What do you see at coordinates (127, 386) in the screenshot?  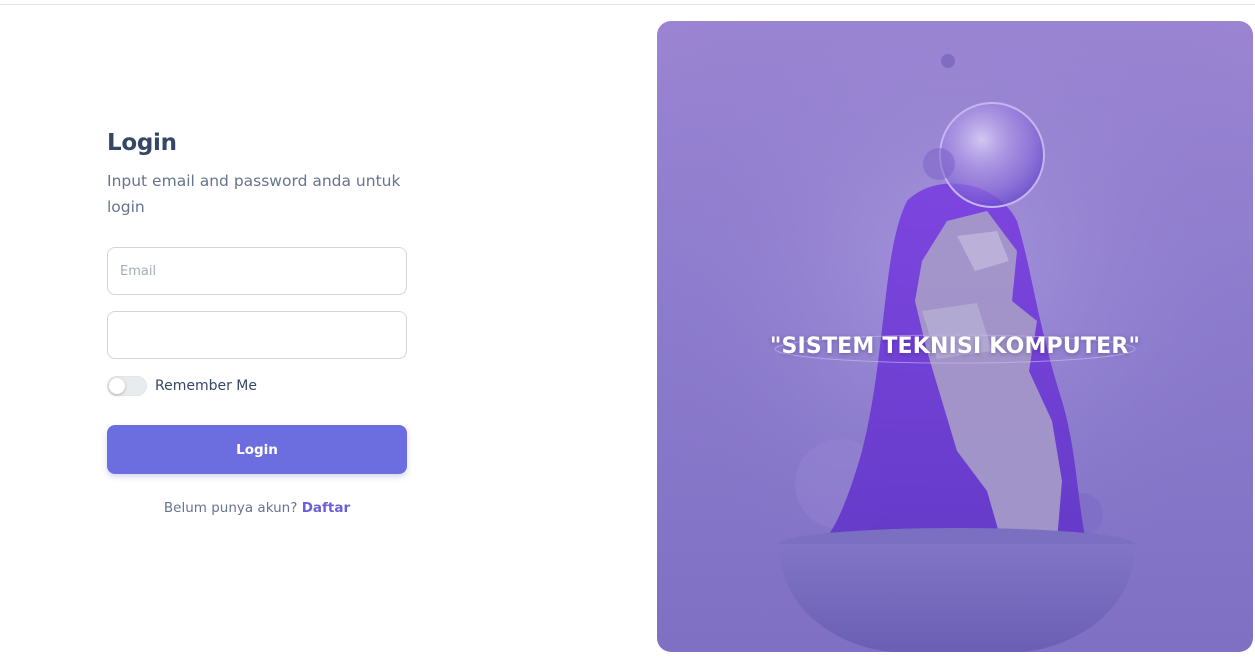 I see `remember-me-toggle` at bounding box center [127, 386].